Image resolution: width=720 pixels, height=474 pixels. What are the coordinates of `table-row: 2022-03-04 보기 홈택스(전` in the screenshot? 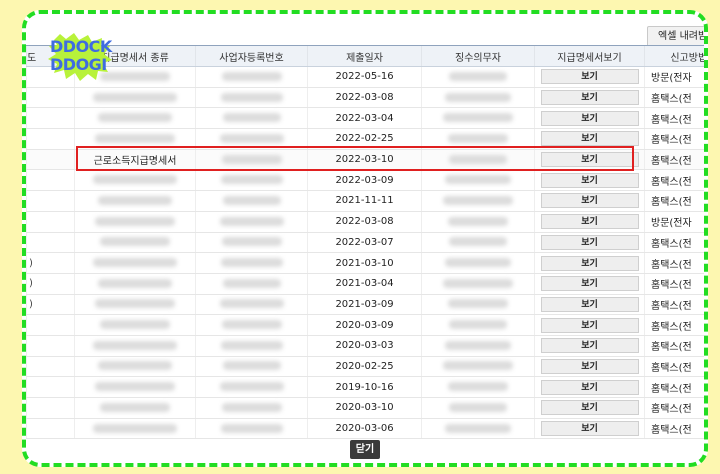 It's located at (365, 118).